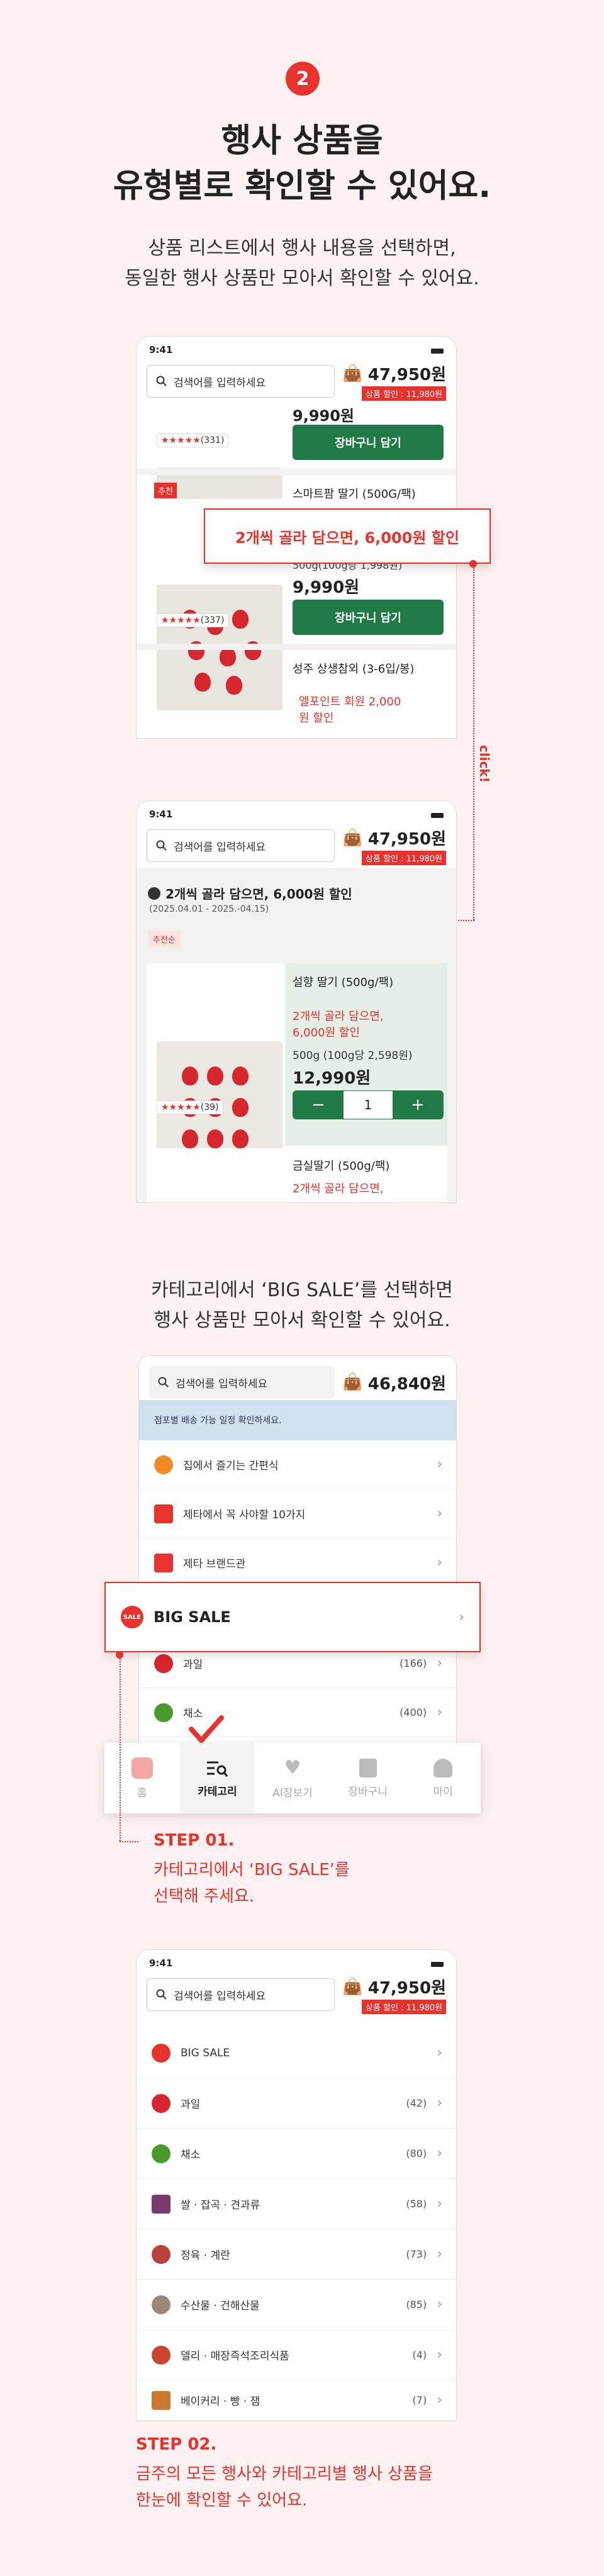 This screenshot has width=604, height=2576. Describe the element at coordinates (296, 2400) in the screenshot. I see `category-row: 베이커리 · 빵 · 잼 (7) ›` at that location.